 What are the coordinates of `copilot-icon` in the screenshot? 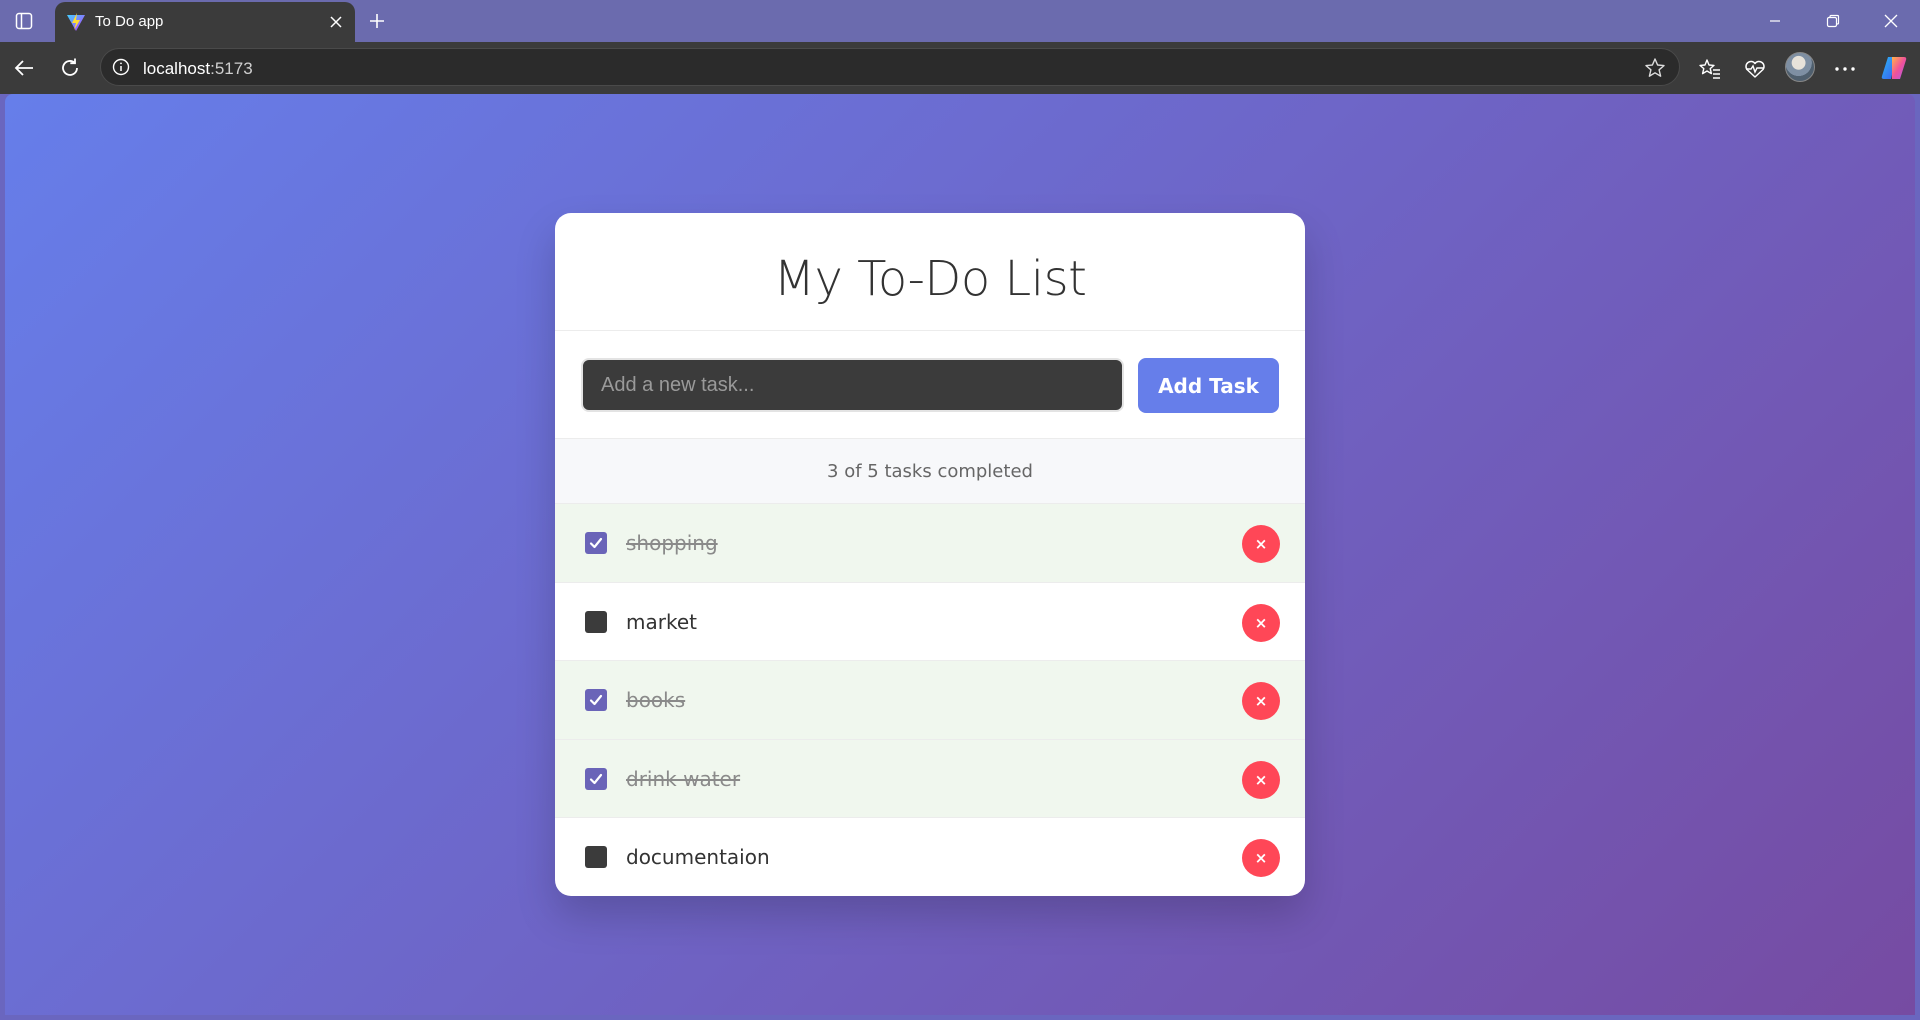 It's located at (1894, 68).